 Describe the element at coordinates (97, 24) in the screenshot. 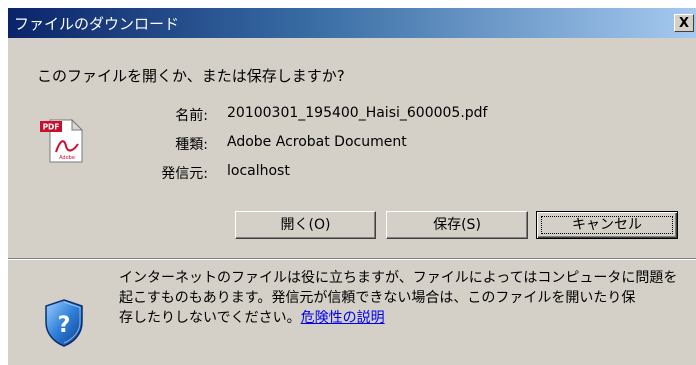

I see `window-title: ファイルのダウンロード` at that location.